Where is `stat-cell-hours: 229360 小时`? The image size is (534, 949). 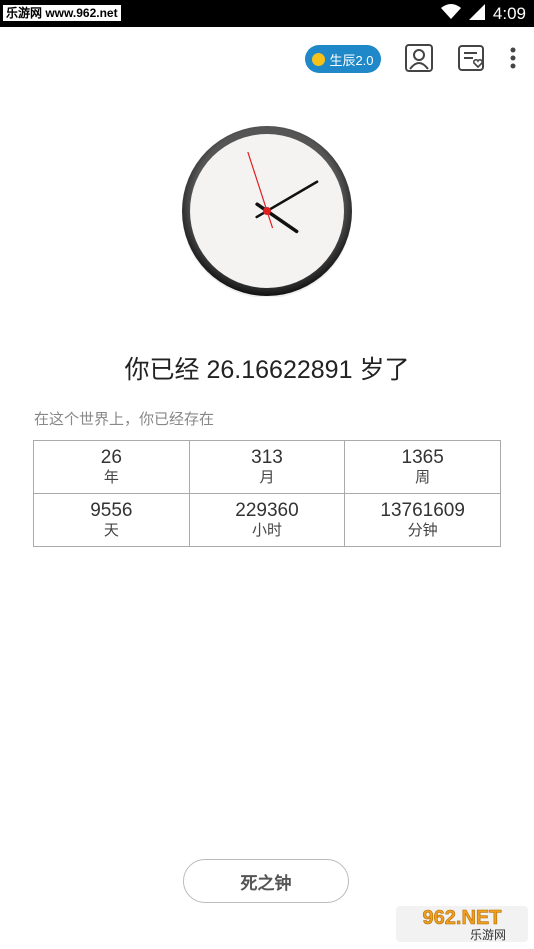
stat-cell-hours: 229360 小时 is located at coordinates (267, 520).